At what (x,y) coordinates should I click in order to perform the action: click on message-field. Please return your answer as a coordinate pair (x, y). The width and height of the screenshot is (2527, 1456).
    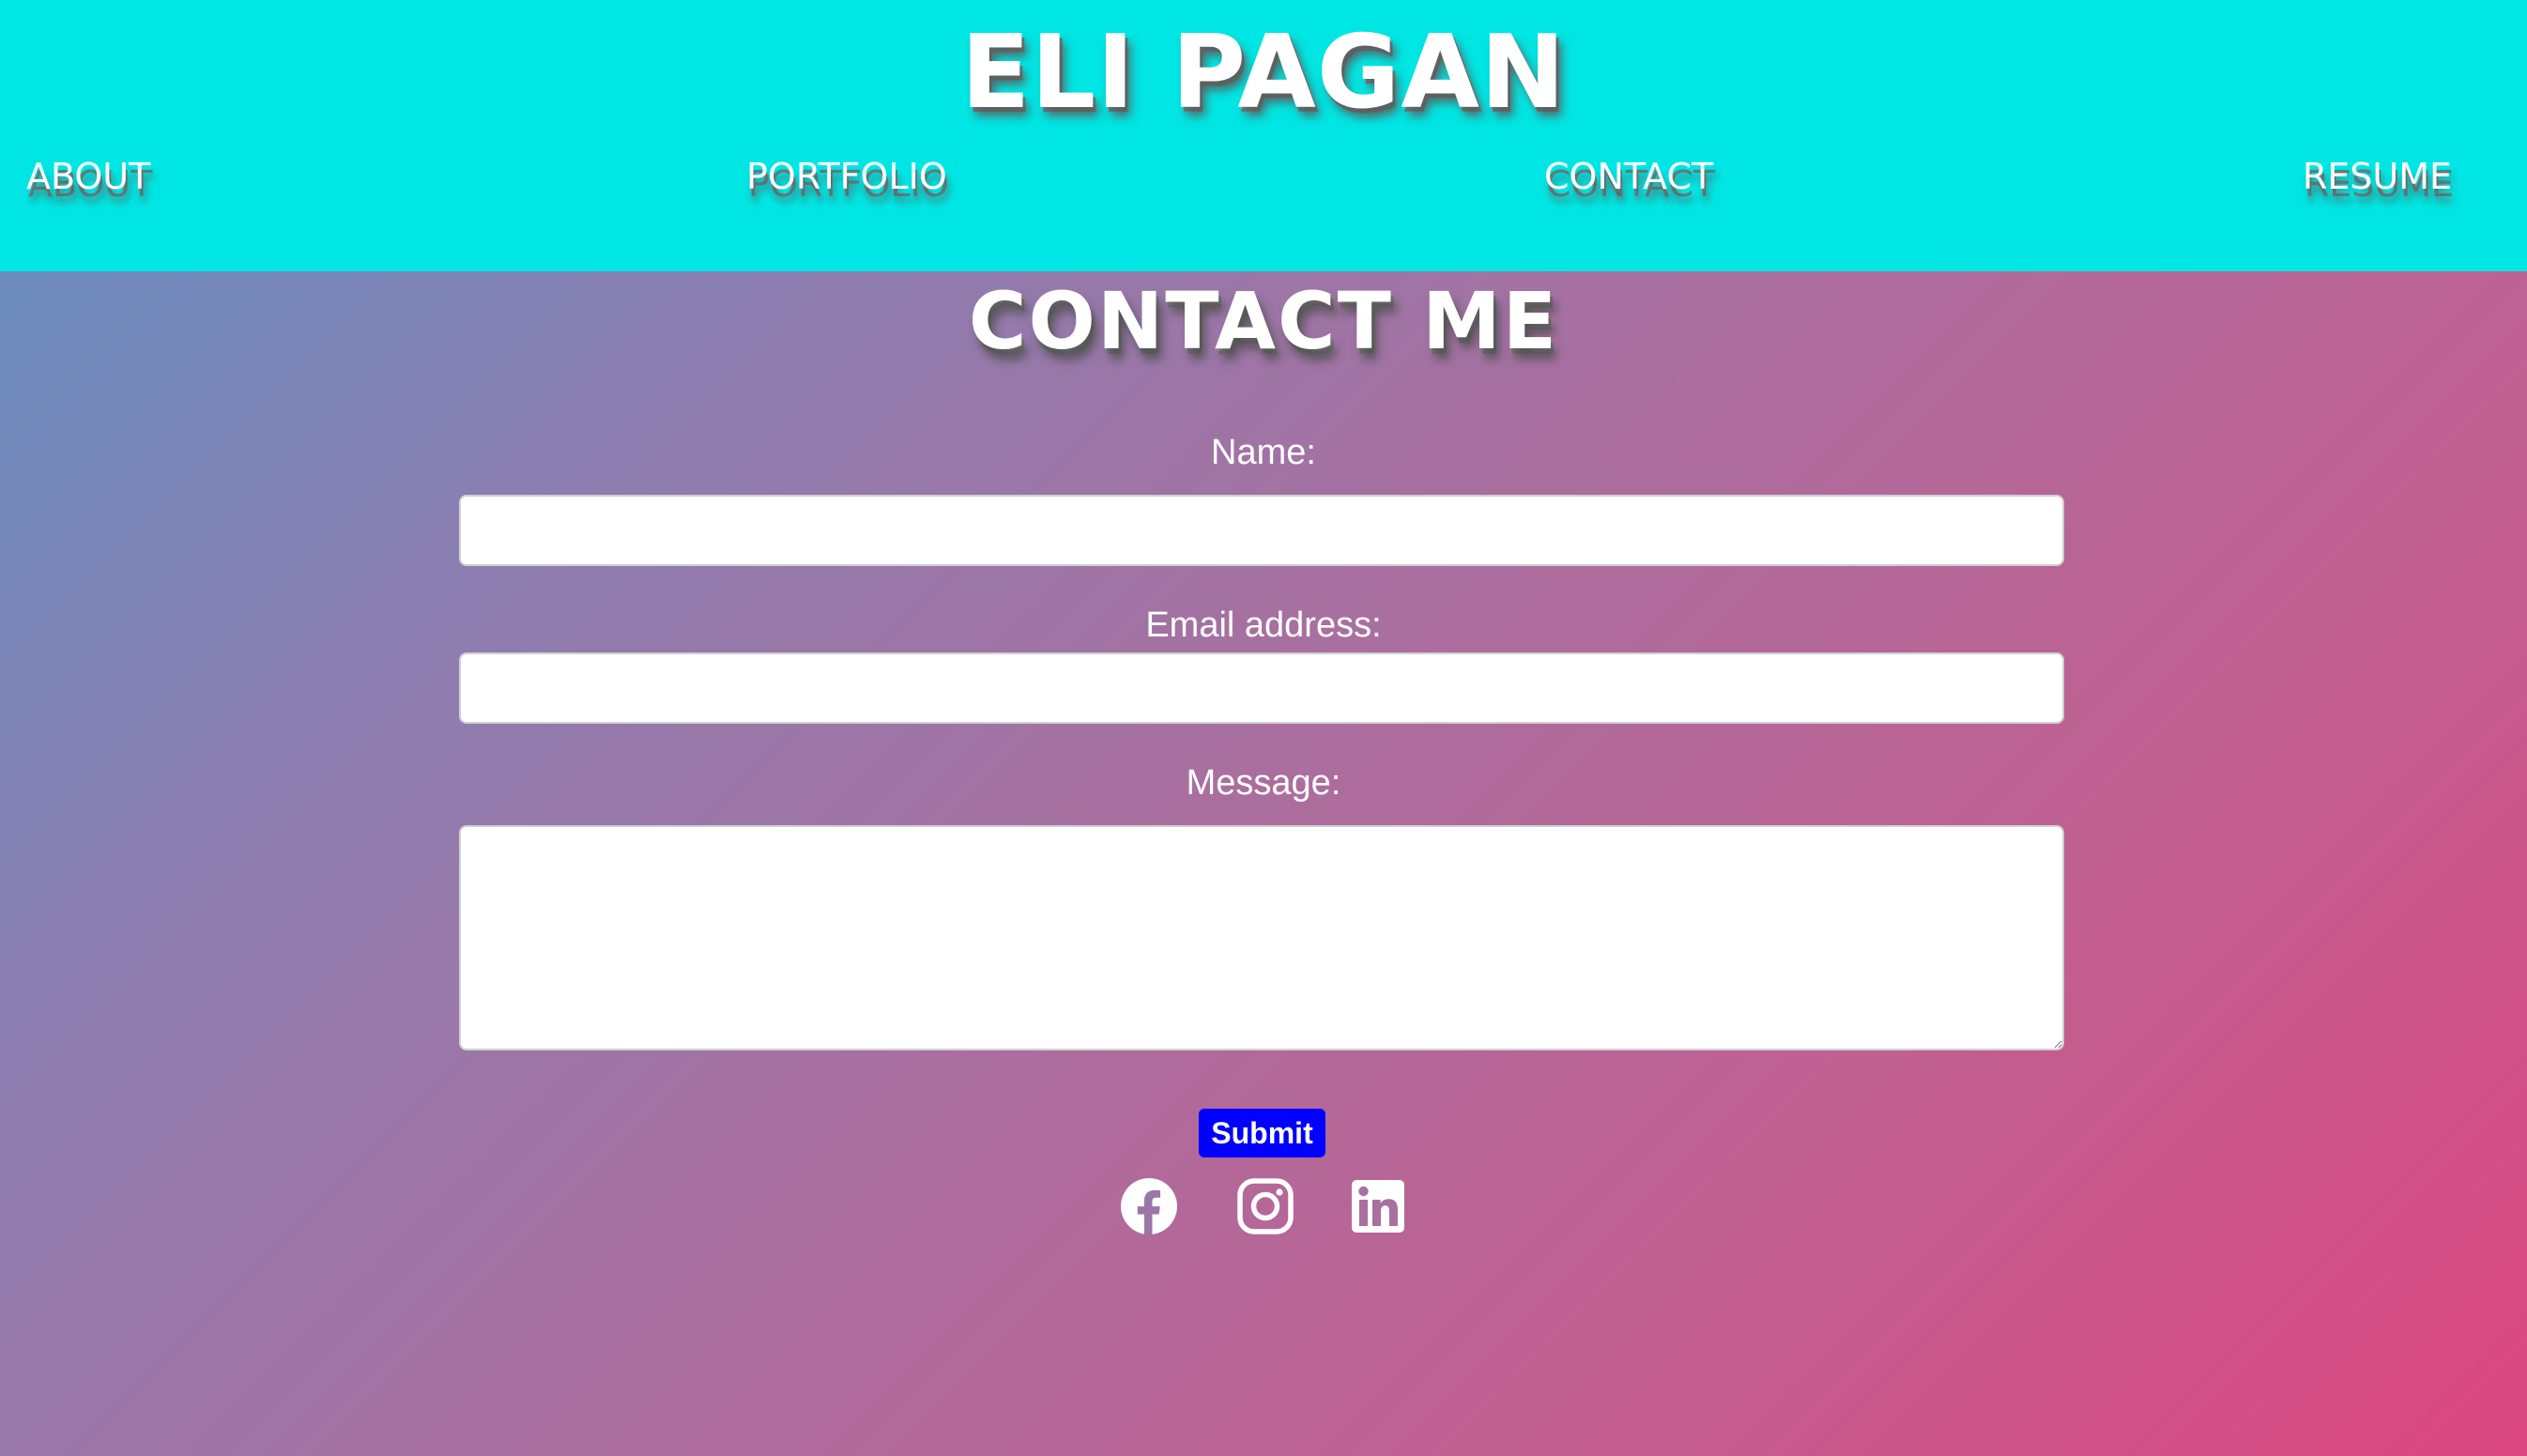
    Looking at the image, I should click on (1261, 937).